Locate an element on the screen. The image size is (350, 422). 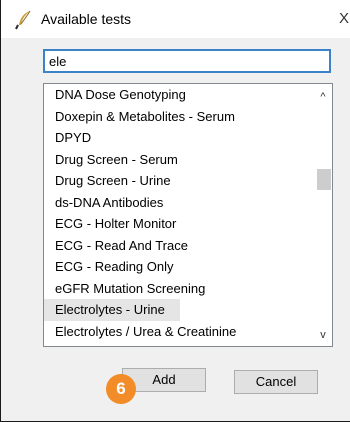
list-item: DNA Dose Genotyping is located at coordinates (179, 95).